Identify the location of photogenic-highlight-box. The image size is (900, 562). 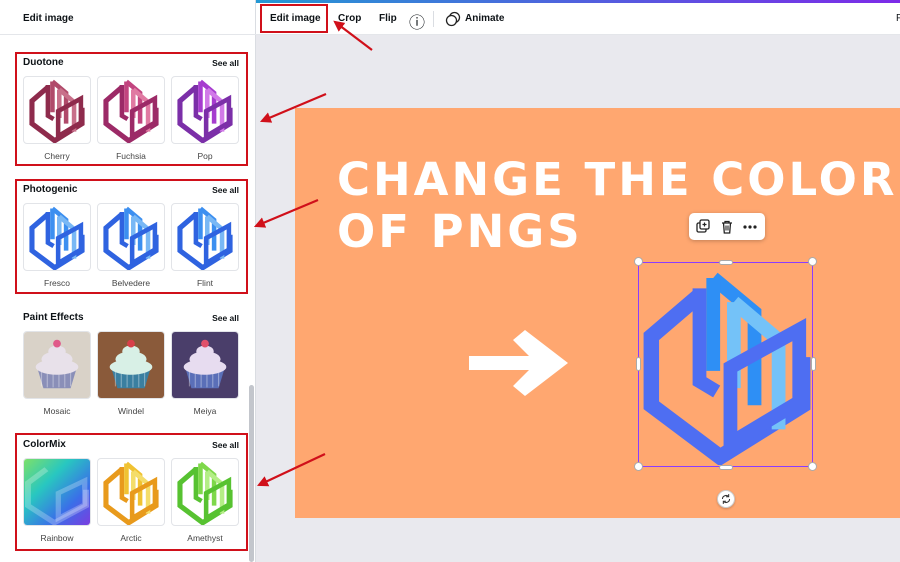
(131, 236).